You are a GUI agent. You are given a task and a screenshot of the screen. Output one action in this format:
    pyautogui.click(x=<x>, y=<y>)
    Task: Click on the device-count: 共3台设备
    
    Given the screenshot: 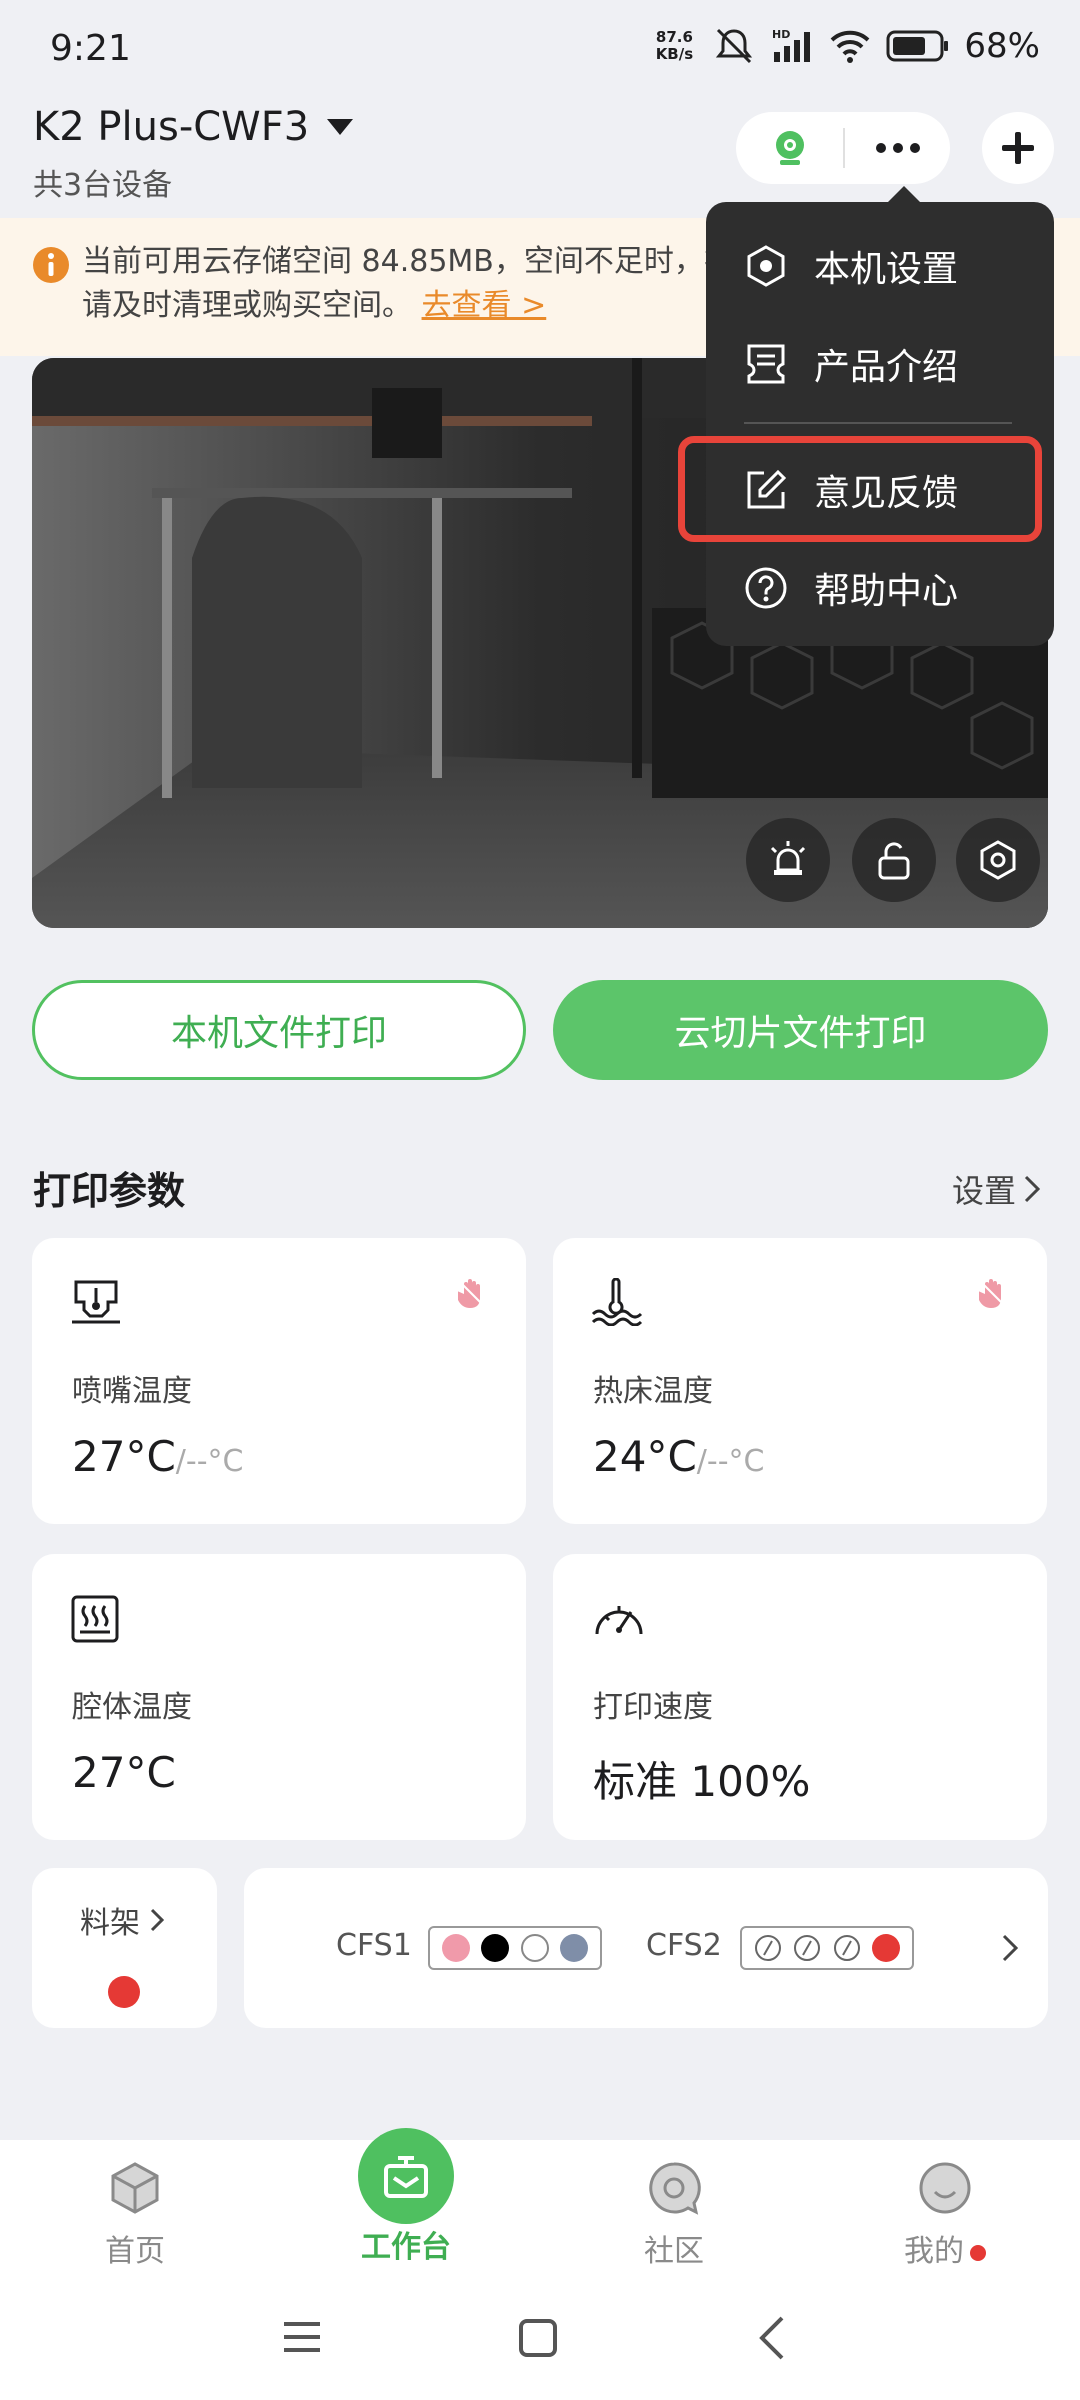 What is the action you would take?
    pyautogui.click(x=103, y=185)
    